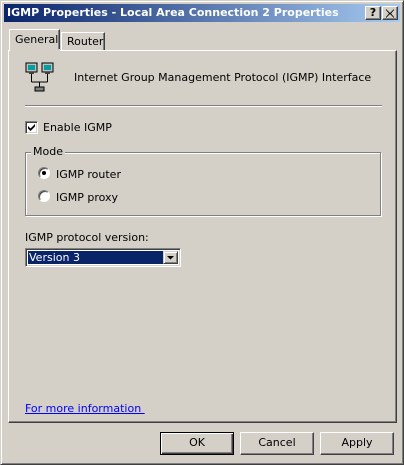  What do you see at coordinates (203, 184) in the screenshot?
I see `mode-groupbox` at bounding box center [203, 184].